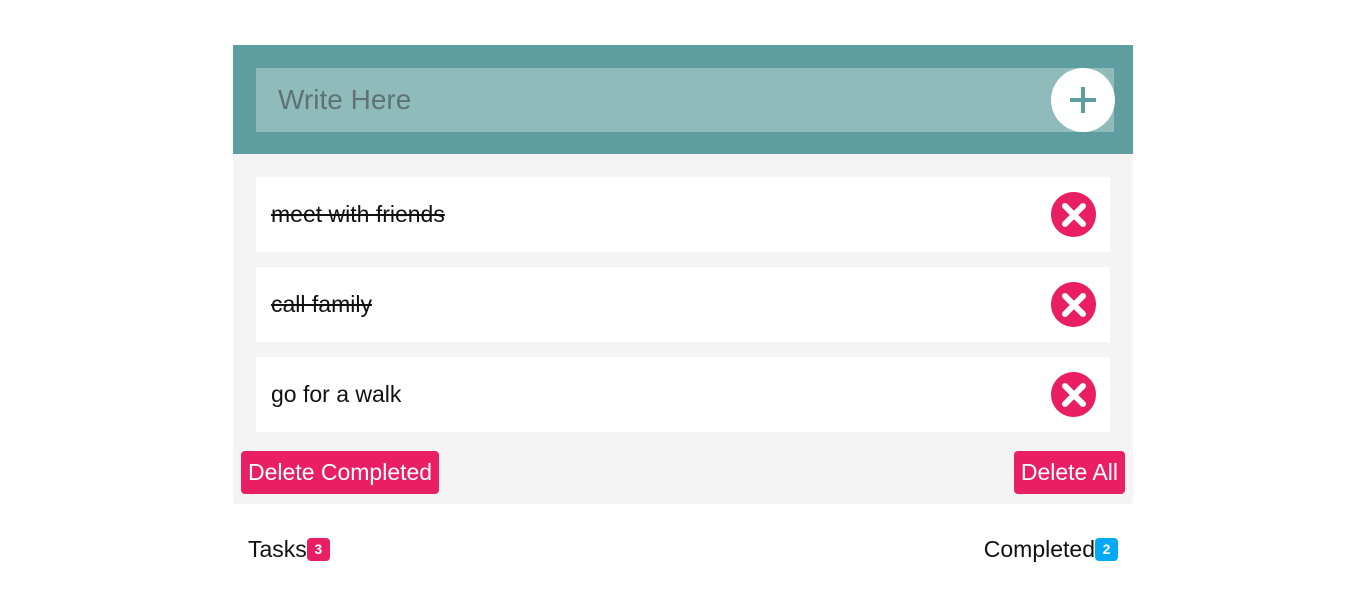 This screenshot has height=607, width=1366. Describe the element at coordinates (683, 304) in the screenshot. I see `task-item: call family` at that location.